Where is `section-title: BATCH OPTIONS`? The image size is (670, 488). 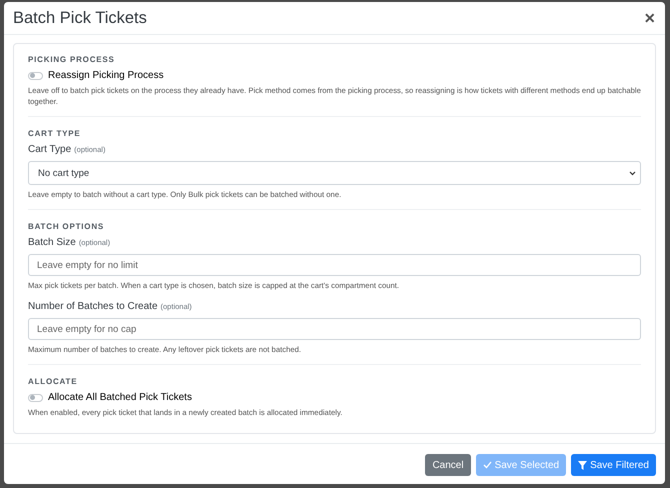 section-title: BATCH OPTIONS is located at coordinates (67, 226).